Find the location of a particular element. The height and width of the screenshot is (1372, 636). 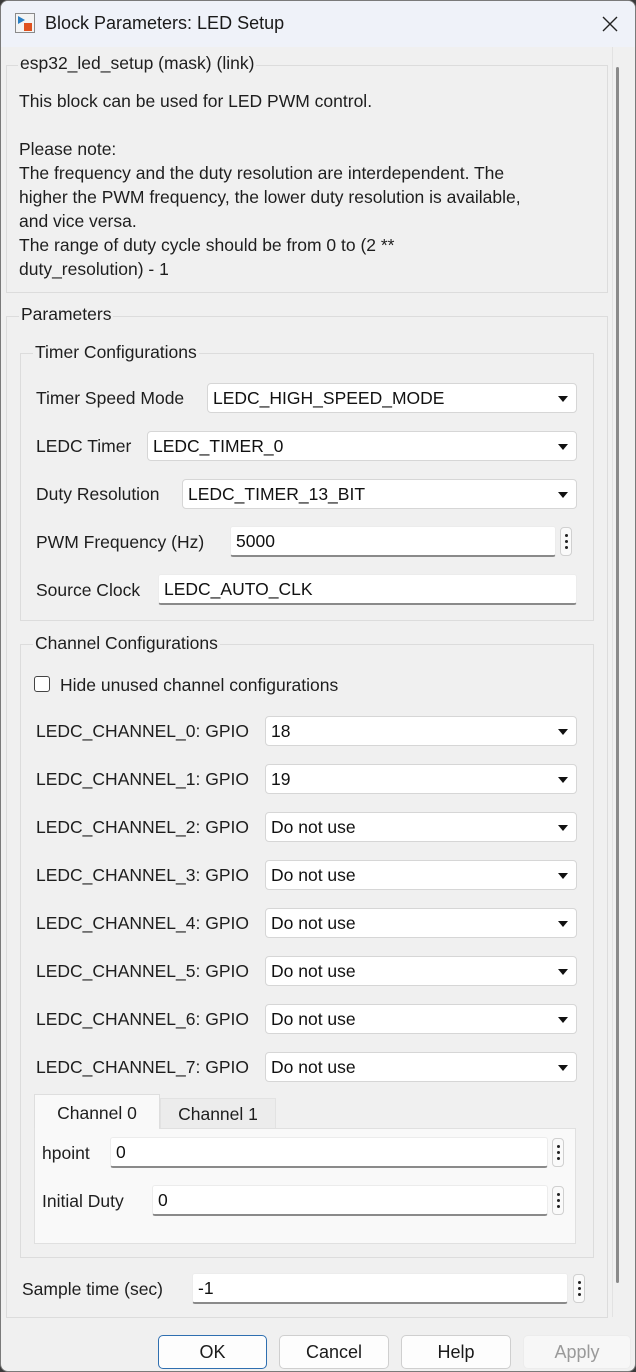

pwm-frequency-label: PWM Frequency (Hz) is located at coordinates (120, 542).